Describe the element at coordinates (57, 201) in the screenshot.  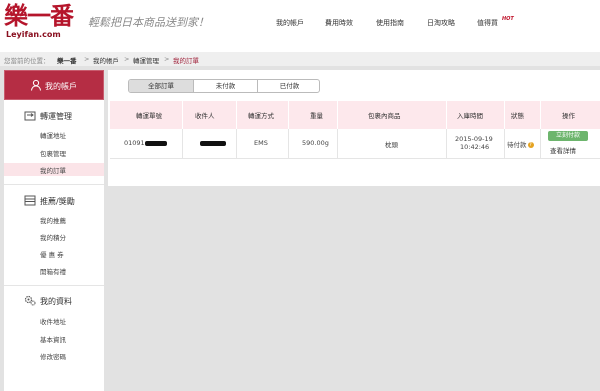
I see `section-title: 推薦/獎勵` at that location.